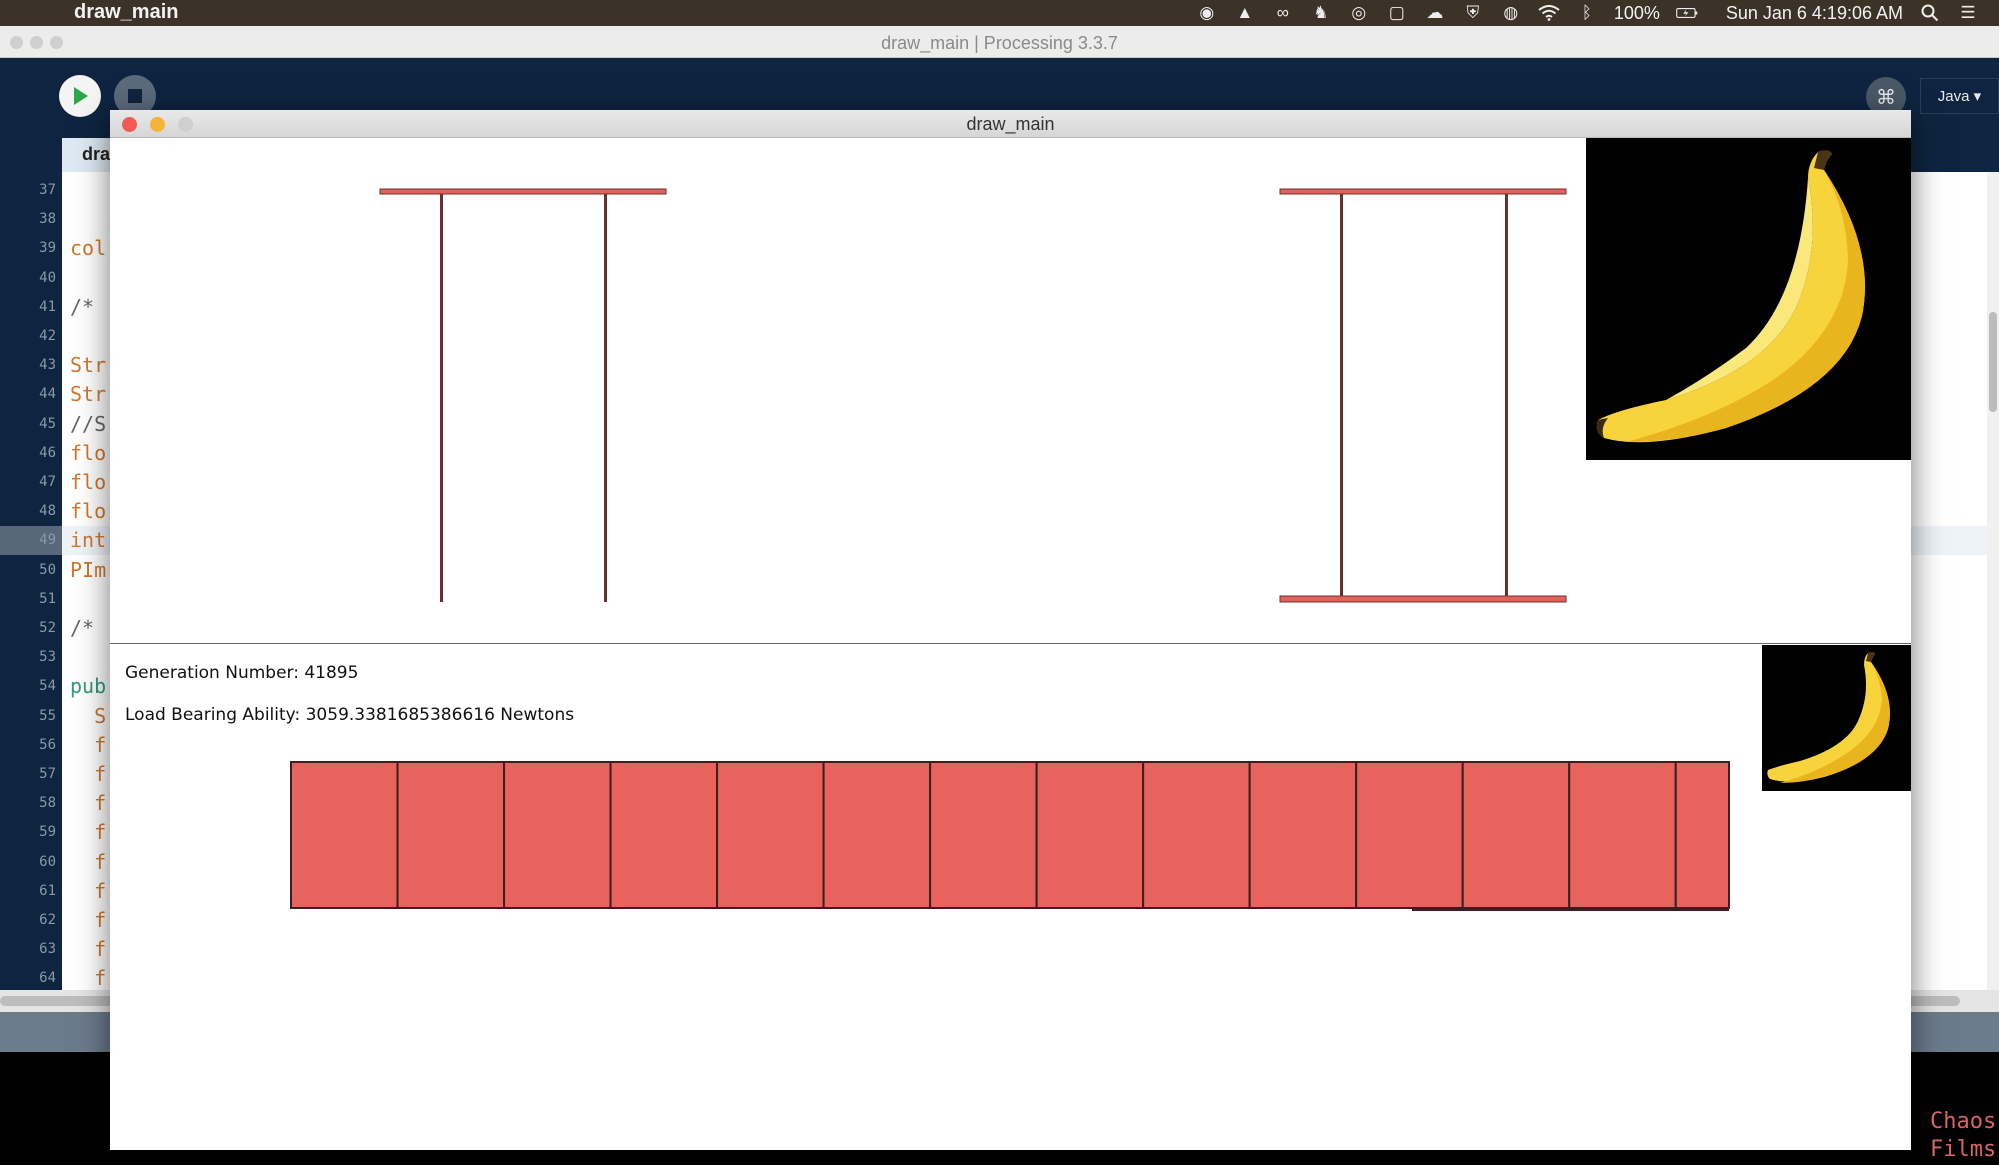 The image size is (1999, 1165). What do you see at coordinates (1435, 13) in the screenshot?
I see `cloud-icon: ☁` at bounding box center [1435, 13].